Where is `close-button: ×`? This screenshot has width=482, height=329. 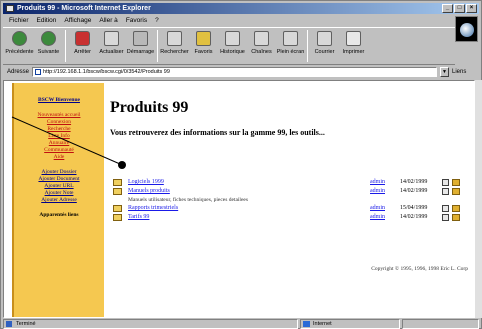
close-button: × is located at coordinates (471, 8).